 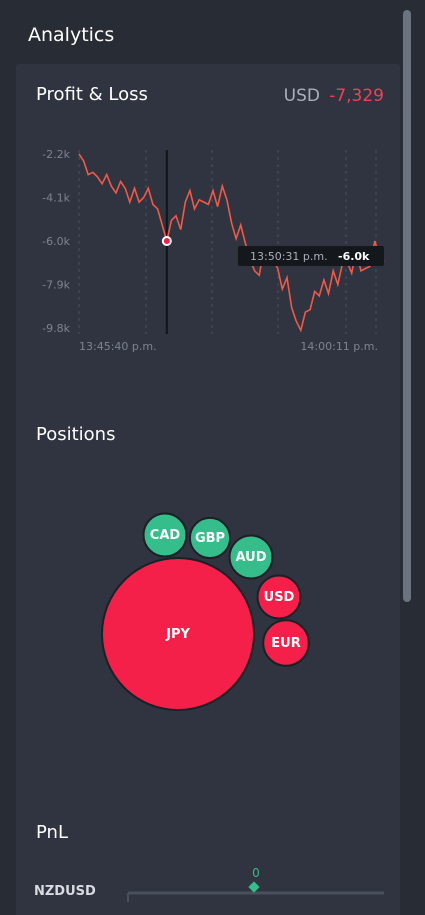 What do you see at coordinates (289, 256) in the screenshot?
I see `tooltip-time: 13:50:31 p.m.` at bounding box center [289, 256].